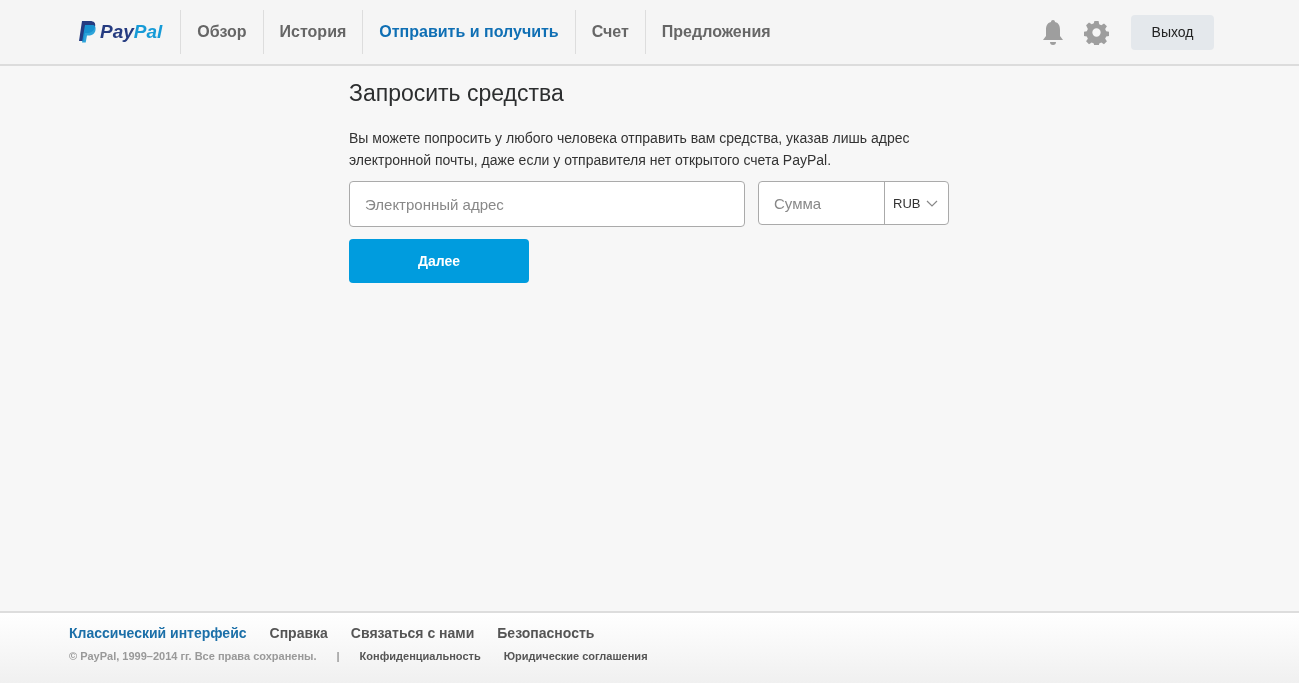 This screenshot has height=683, width=1299. Describe the element at coordinates (457, 93) in the screenshot. I see `page-title: Запросить средства` at that location.